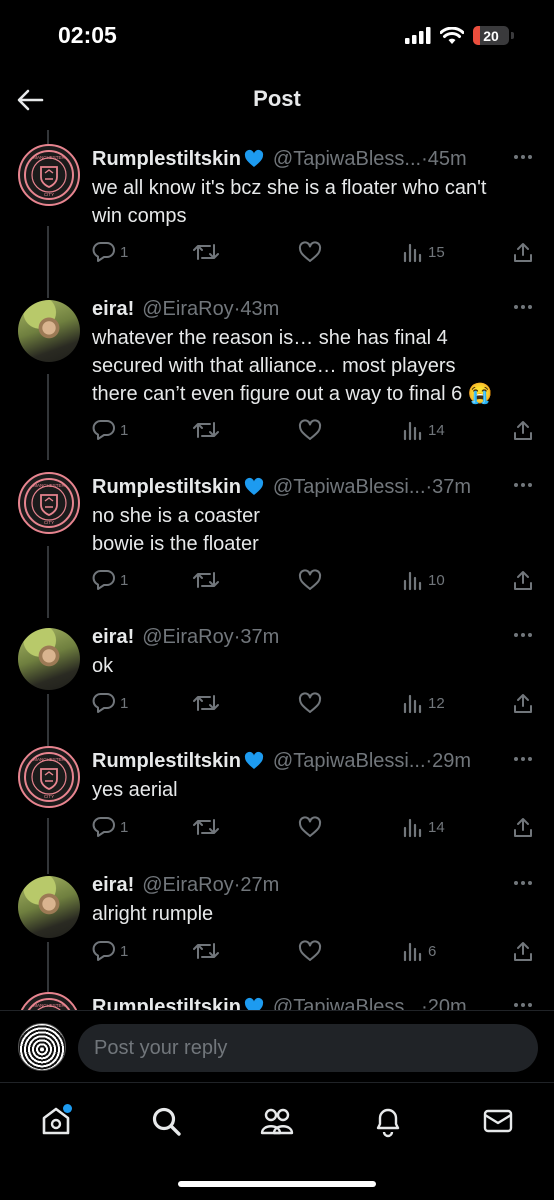 This screenshot has height=1200, width=554. I want to click on svg-text: MANCHESTER, so click(49, 759).